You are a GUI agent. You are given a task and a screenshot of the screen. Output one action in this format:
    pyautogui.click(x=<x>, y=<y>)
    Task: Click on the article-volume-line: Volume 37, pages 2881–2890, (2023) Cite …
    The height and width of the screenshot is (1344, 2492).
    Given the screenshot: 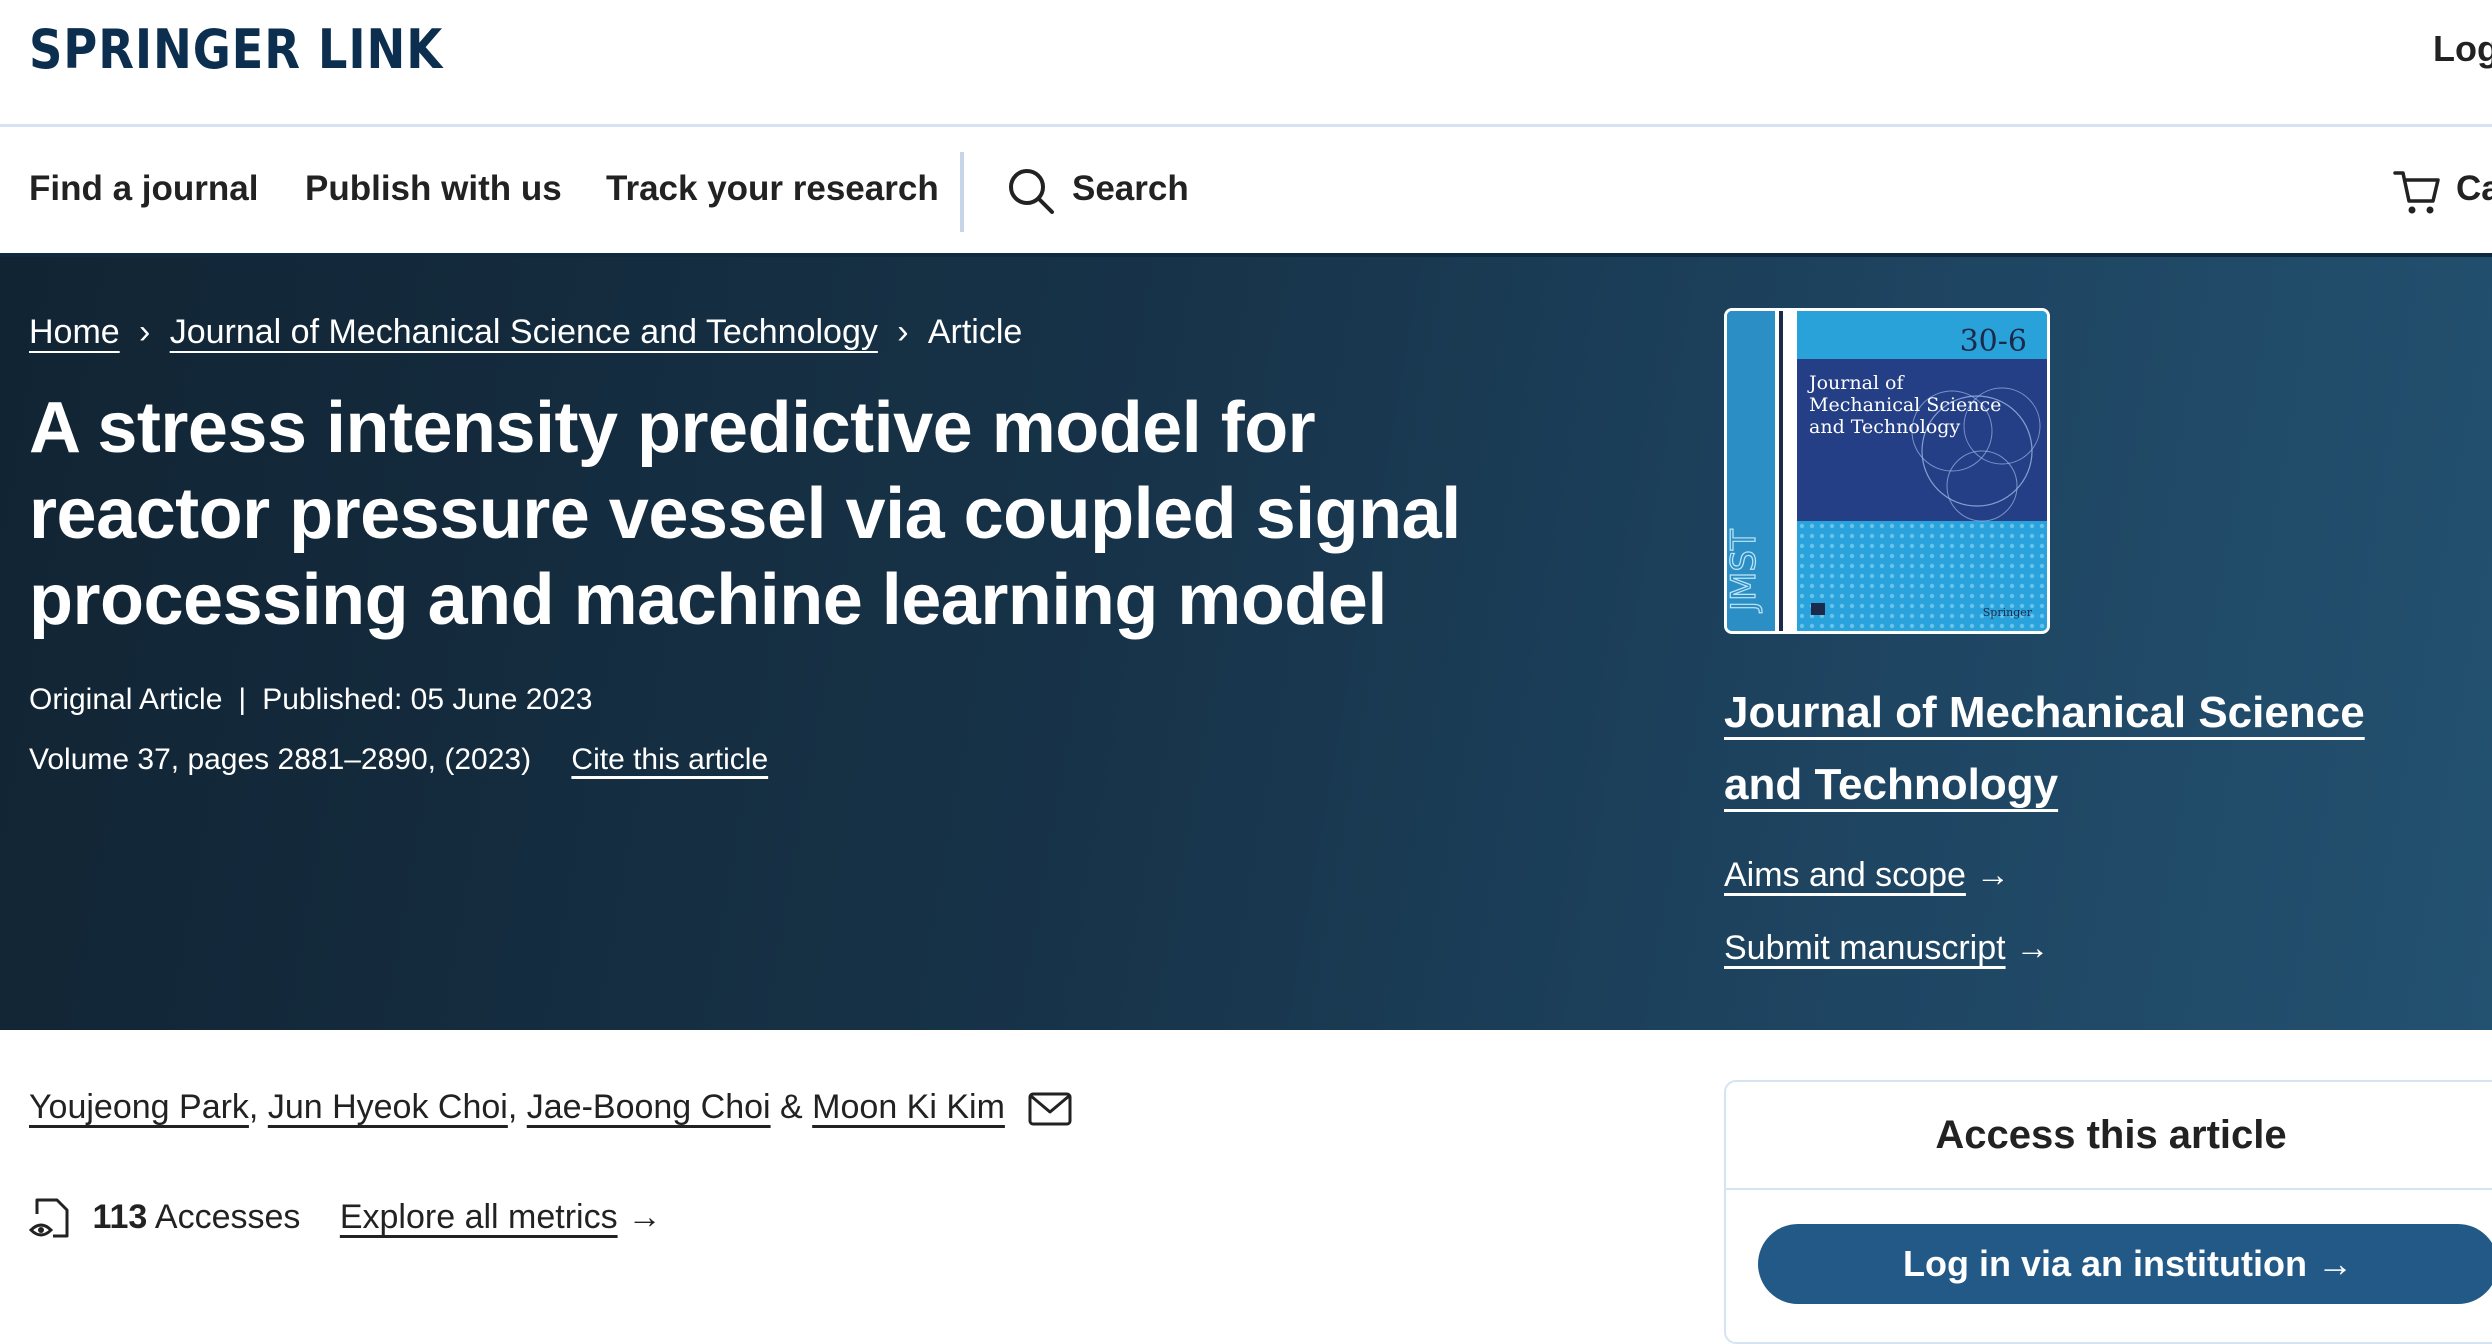 What is the action you would take?
    pyautogui.click(x=398, y=760)
    